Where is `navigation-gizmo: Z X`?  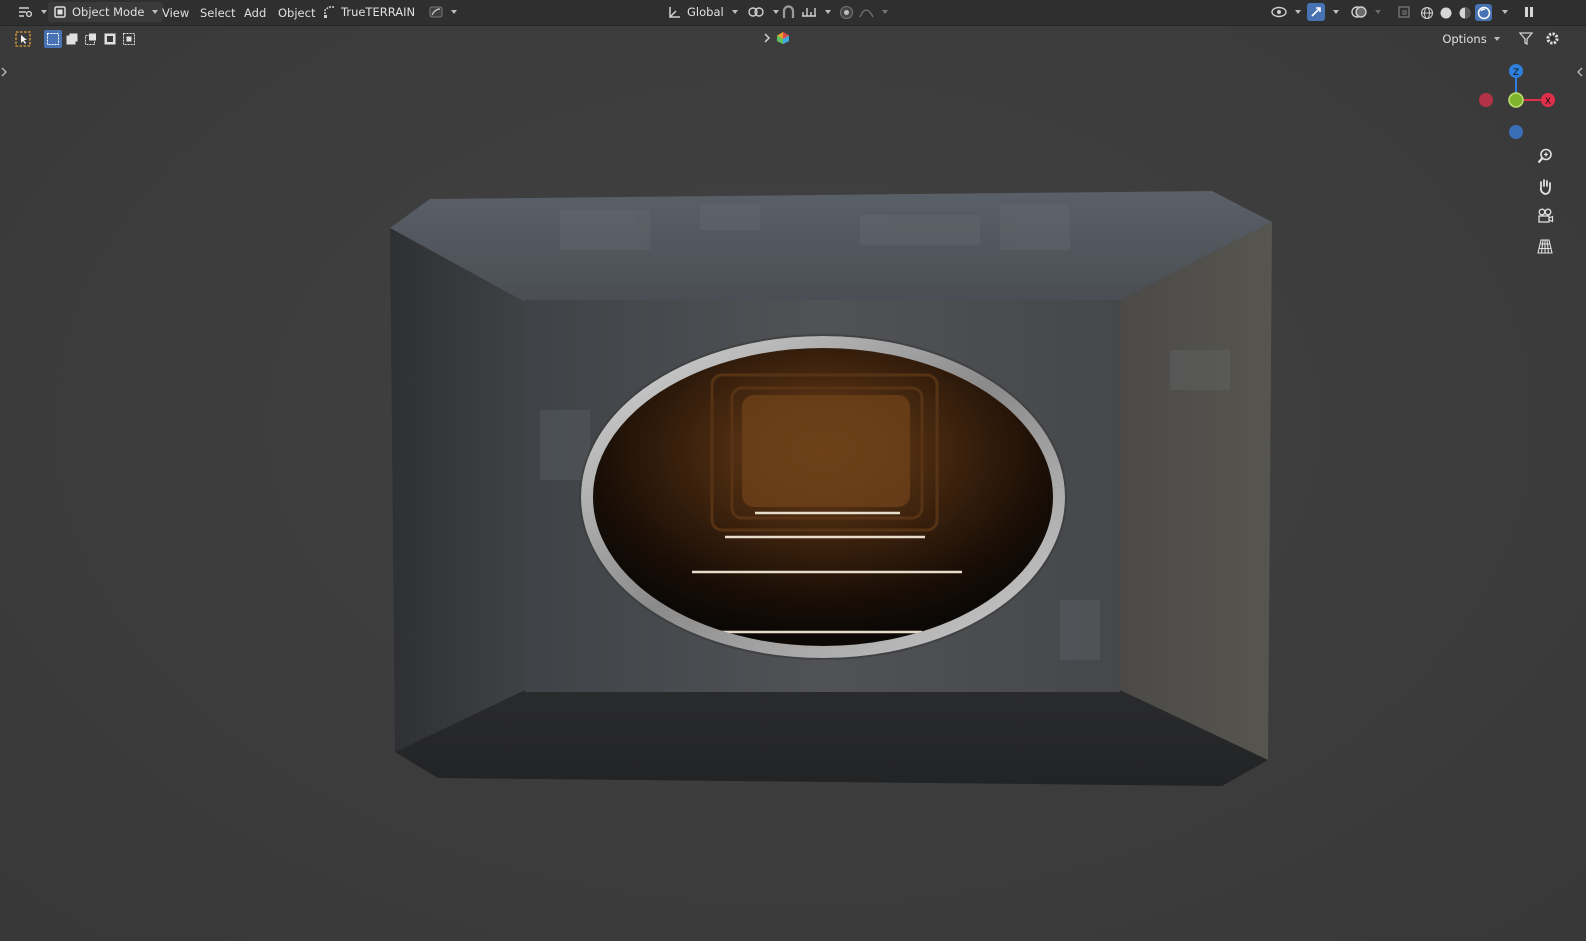 navigation-gizmo: Z X is located at coordinates (1521, 103).